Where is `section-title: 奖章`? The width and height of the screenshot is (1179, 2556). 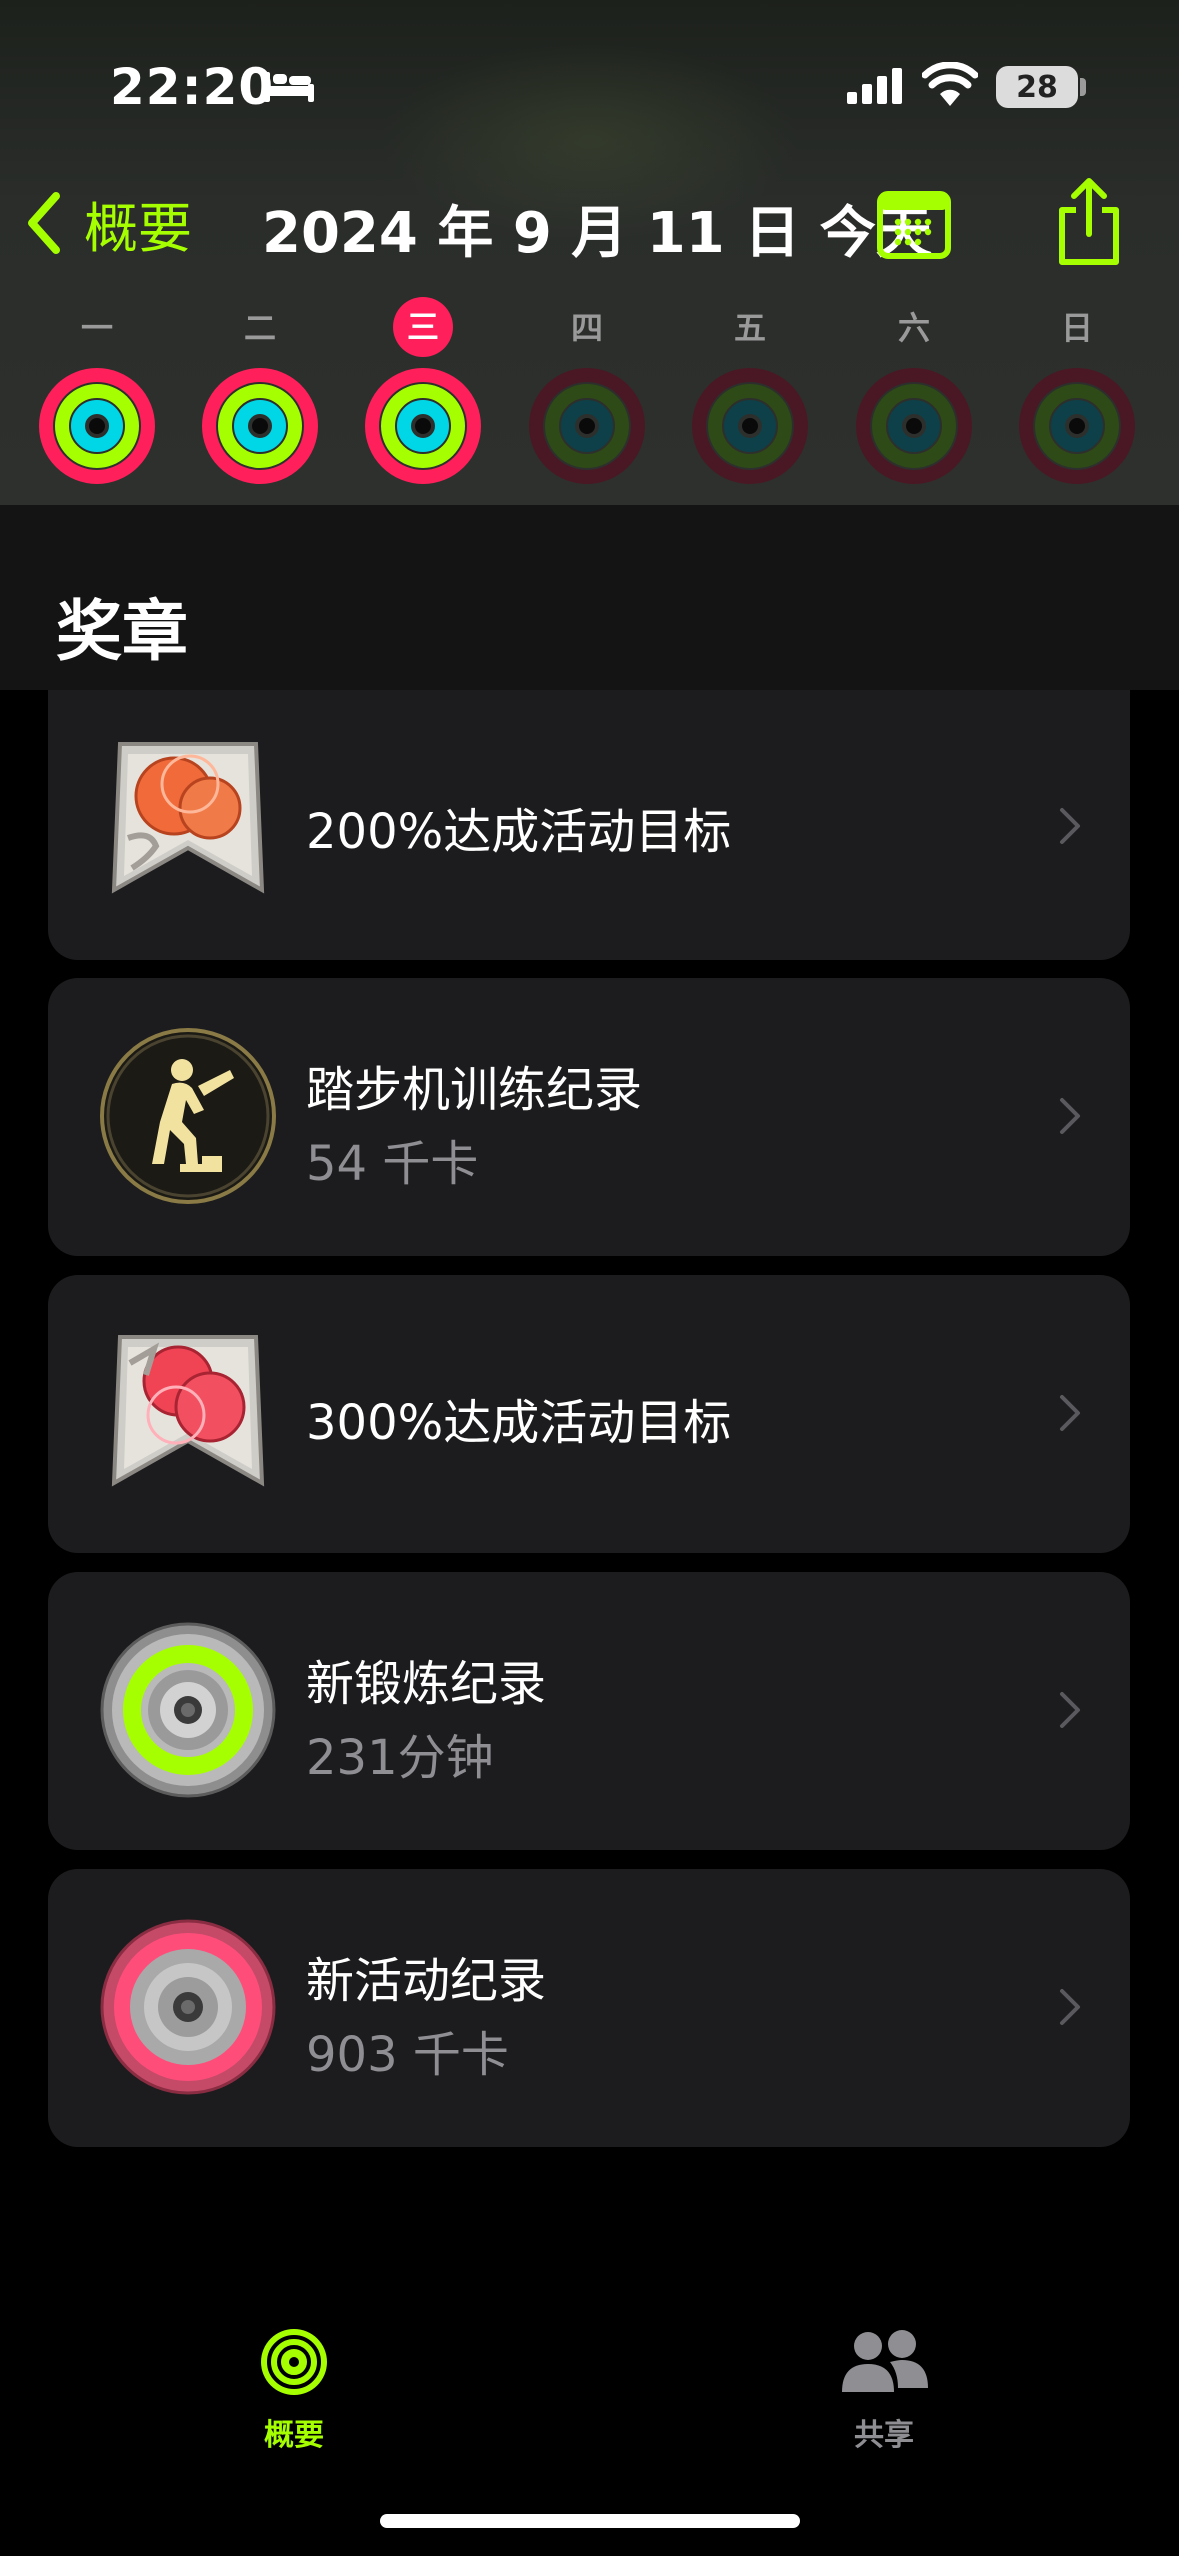
section-title: 奖章 is located at coordinates (122, 631).